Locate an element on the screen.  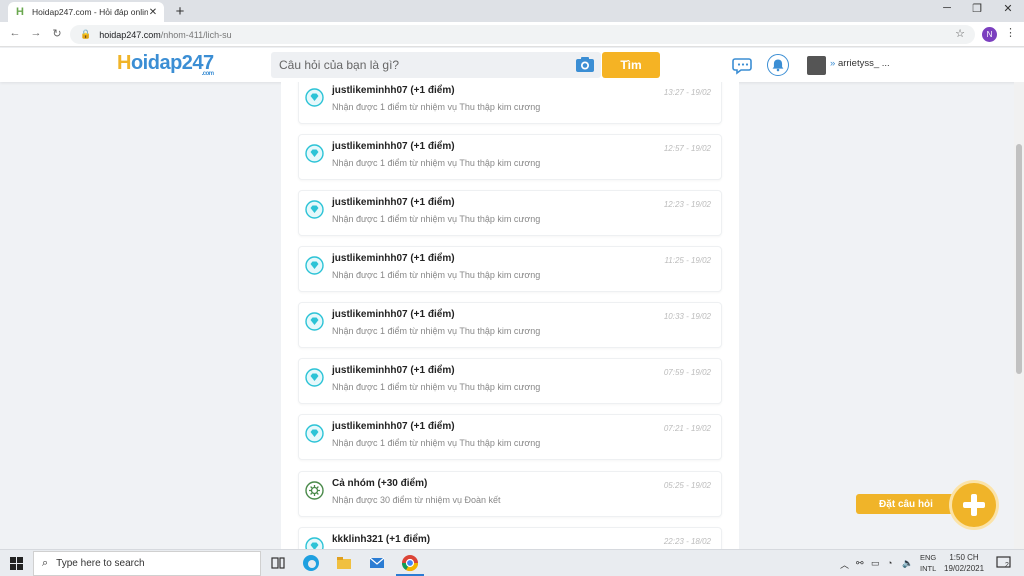
ask-question-label: Đặt câu hỏi is located at coordinates (906, 504).